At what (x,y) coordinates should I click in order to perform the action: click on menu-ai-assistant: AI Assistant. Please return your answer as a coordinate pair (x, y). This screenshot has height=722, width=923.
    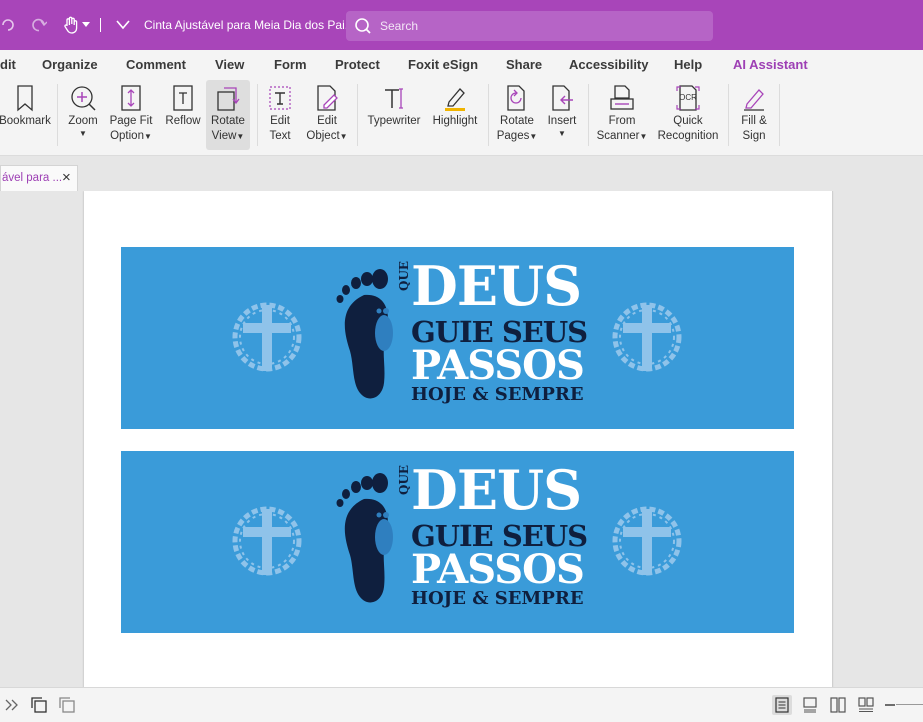
    Looking at the image, I should click on (770, 64).